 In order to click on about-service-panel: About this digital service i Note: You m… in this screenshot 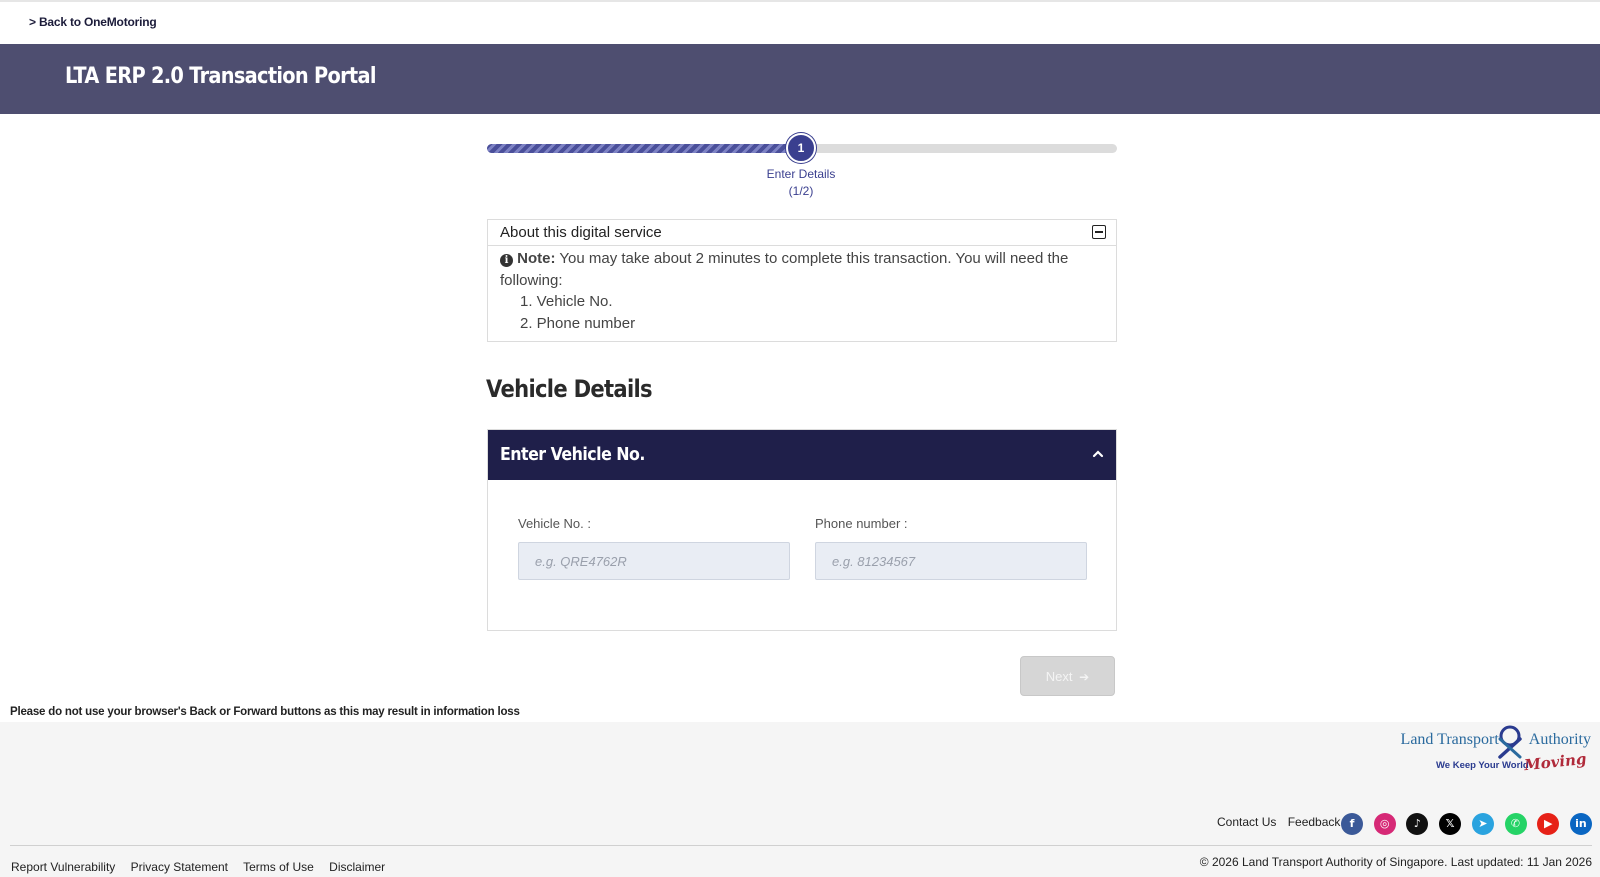, I will do `click(802, 280)`.